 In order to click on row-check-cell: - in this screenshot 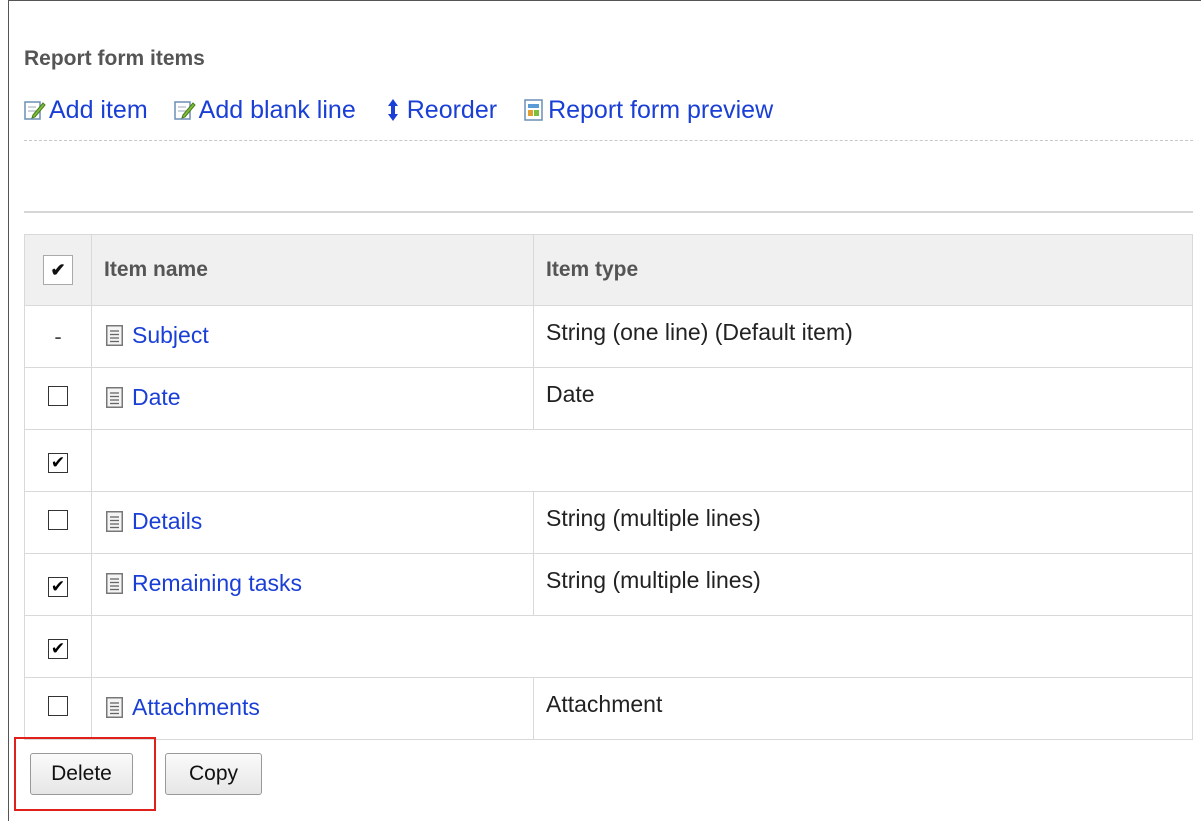, I will do `click(58, 336)`.